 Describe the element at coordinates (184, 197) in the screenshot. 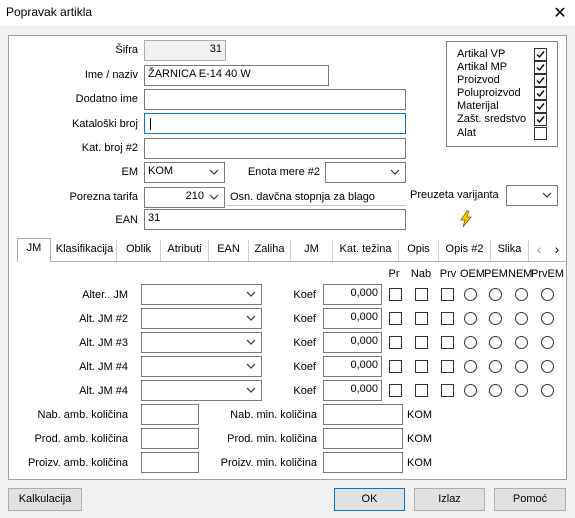

I see `porez-select: 210` at that location.